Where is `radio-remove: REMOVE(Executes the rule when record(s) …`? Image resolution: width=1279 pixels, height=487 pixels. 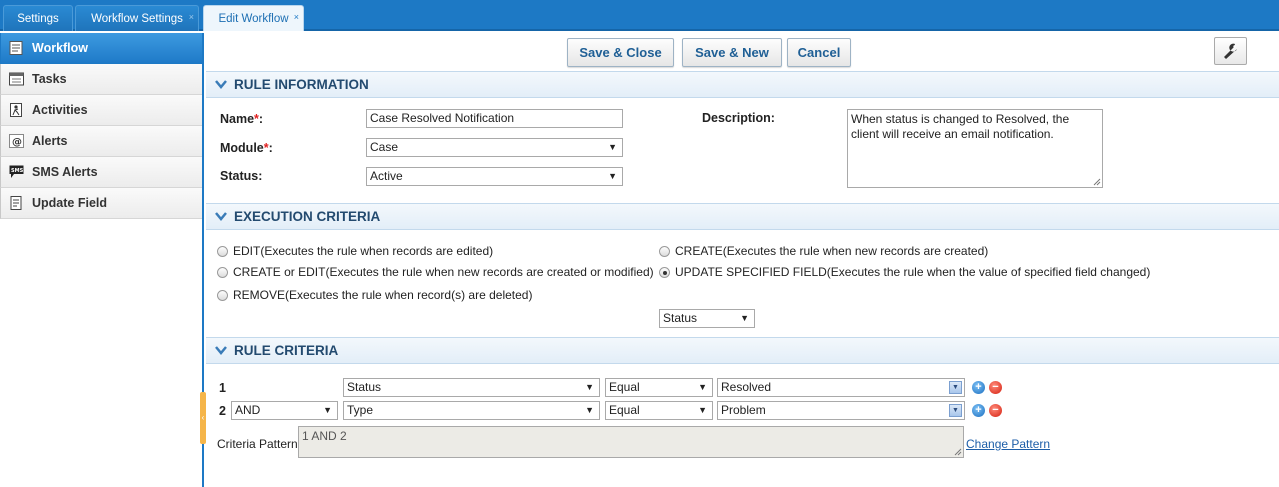
radio-remove: REMOVE(Executes the rule when record(s) … is located at coordinates (374, 295).